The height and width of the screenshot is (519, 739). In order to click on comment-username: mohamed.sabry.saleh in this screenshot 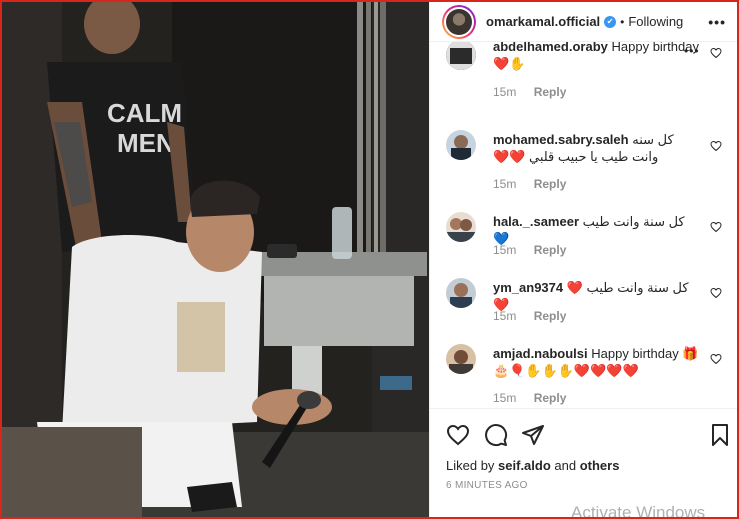, I will do `click(561, 139)`.